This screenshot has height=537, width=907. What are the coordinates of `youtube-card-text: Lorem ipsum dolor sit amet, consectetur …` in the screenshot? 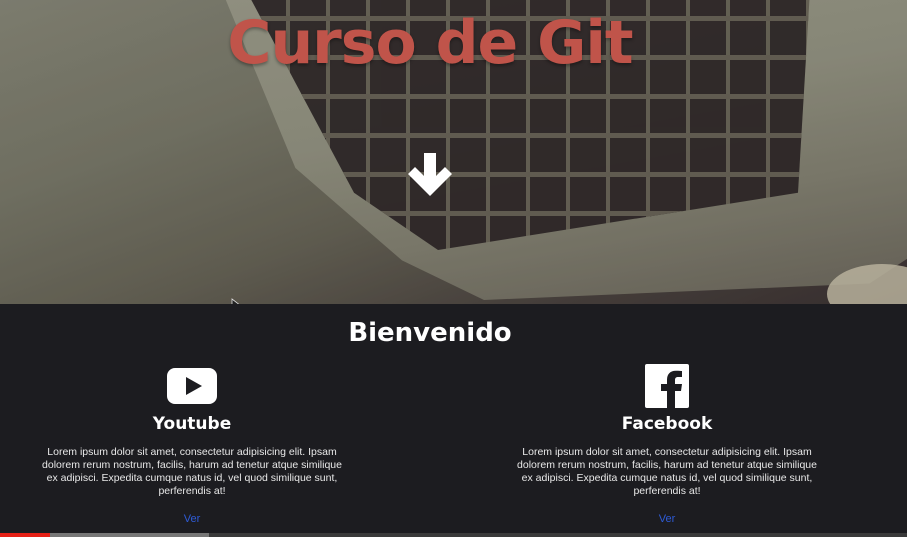 It's located at (192, 471).